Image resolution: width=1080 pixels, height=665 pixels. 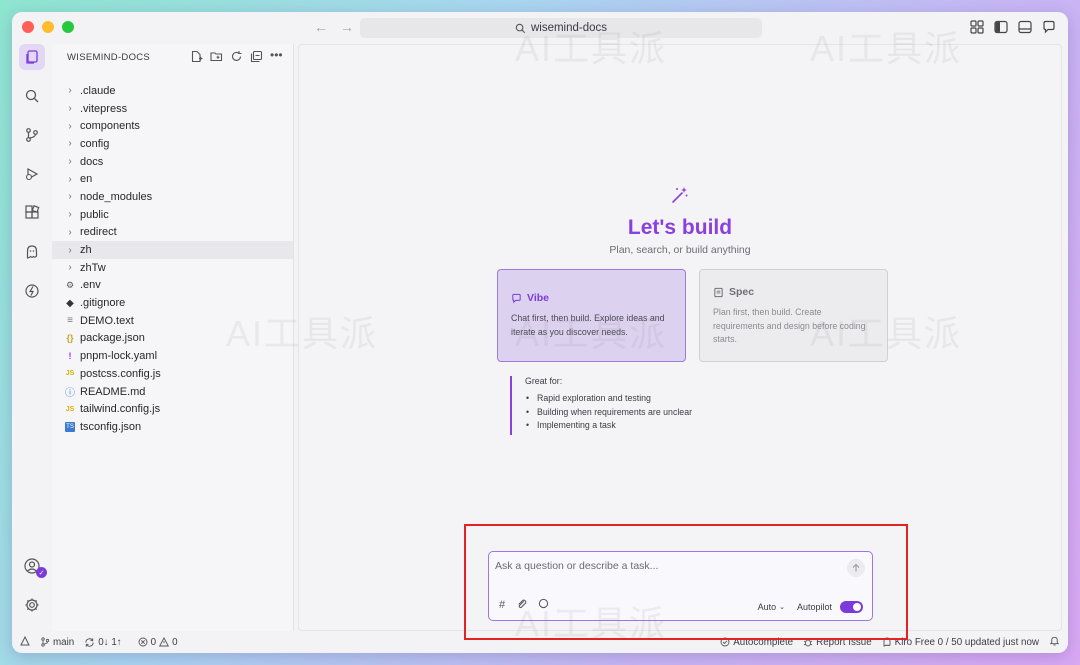 What do you see at coordinates (977, 27) in the screenshot?
I see `layout-grid-icon` at bounding box center [977, 27].